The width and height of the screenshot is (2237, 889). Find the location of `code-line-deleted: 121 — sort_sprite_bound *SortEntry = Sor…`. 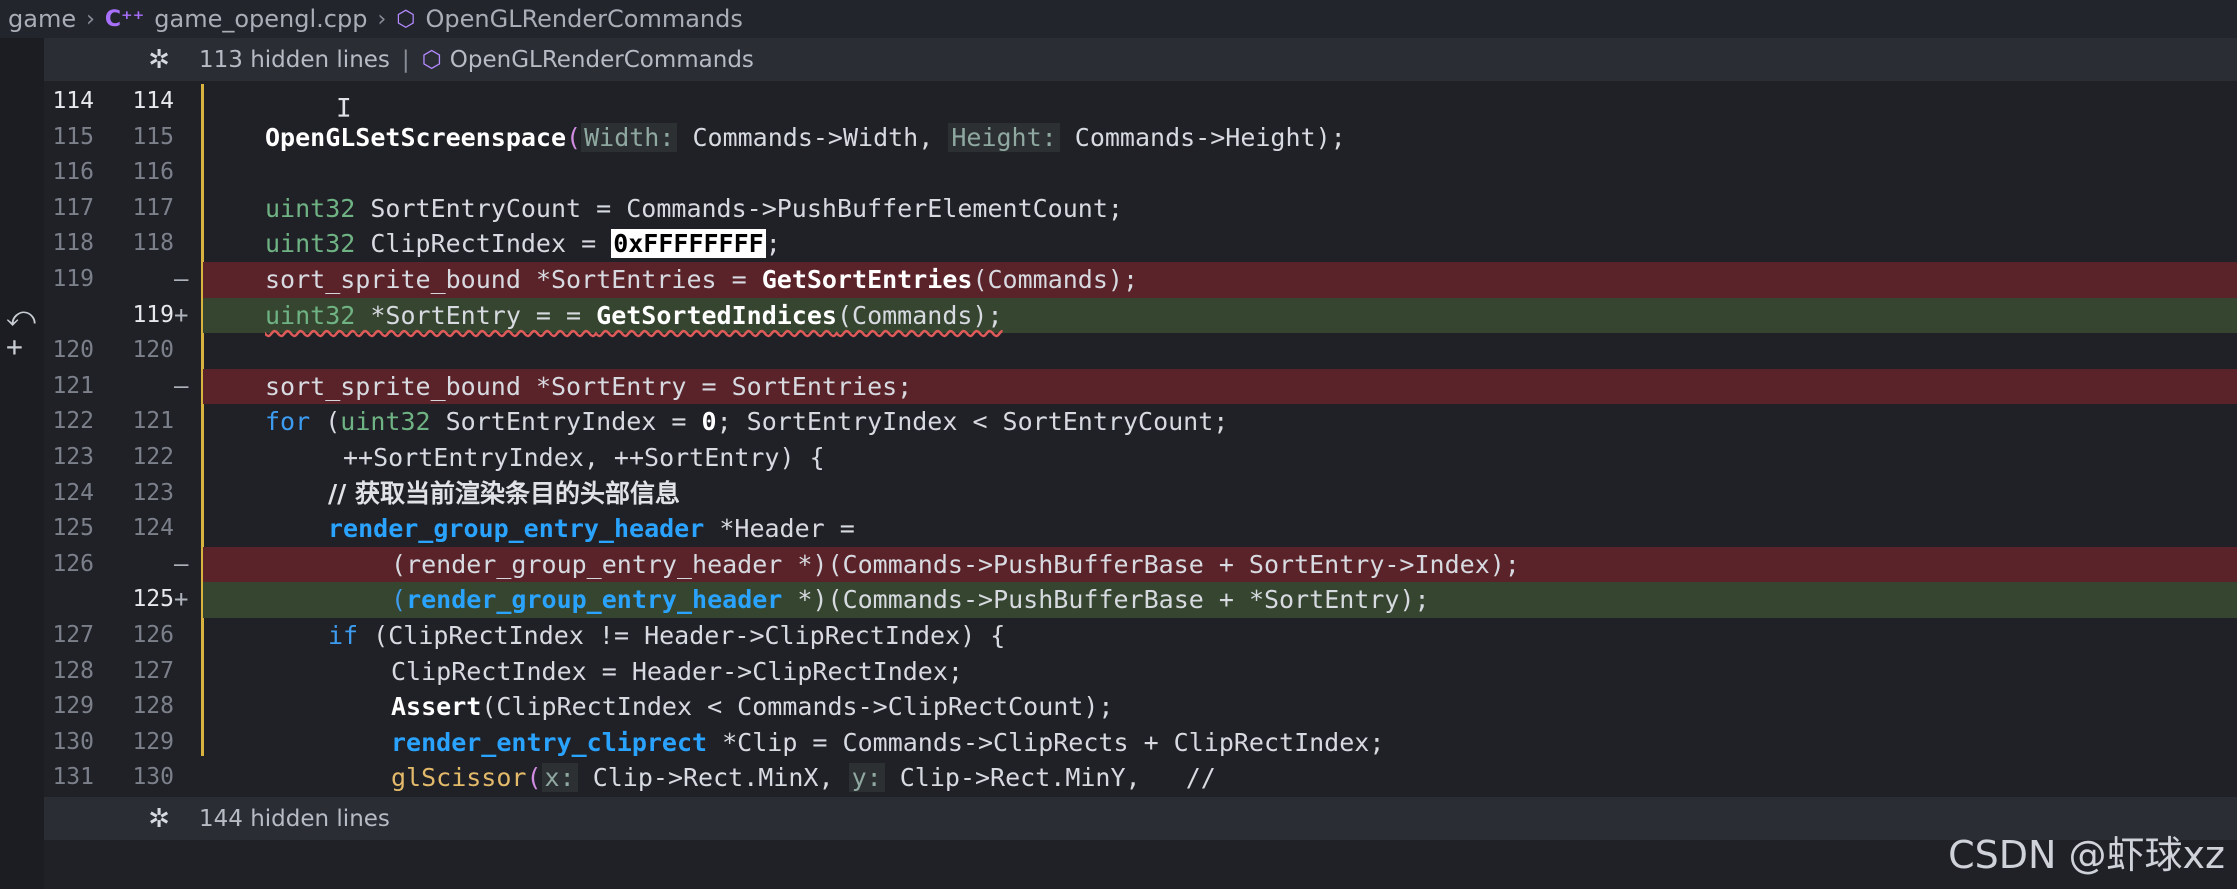

code-line-deleted: 121 — sort_sprite_bound *SortEntry = Sor… is located at coordinates (1118, 386).